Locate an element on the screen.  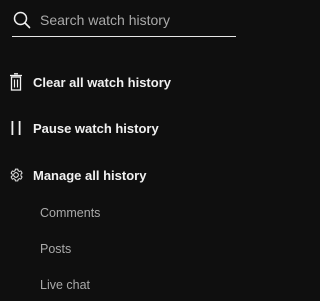
search-icon is located at coordinates (22, 20).